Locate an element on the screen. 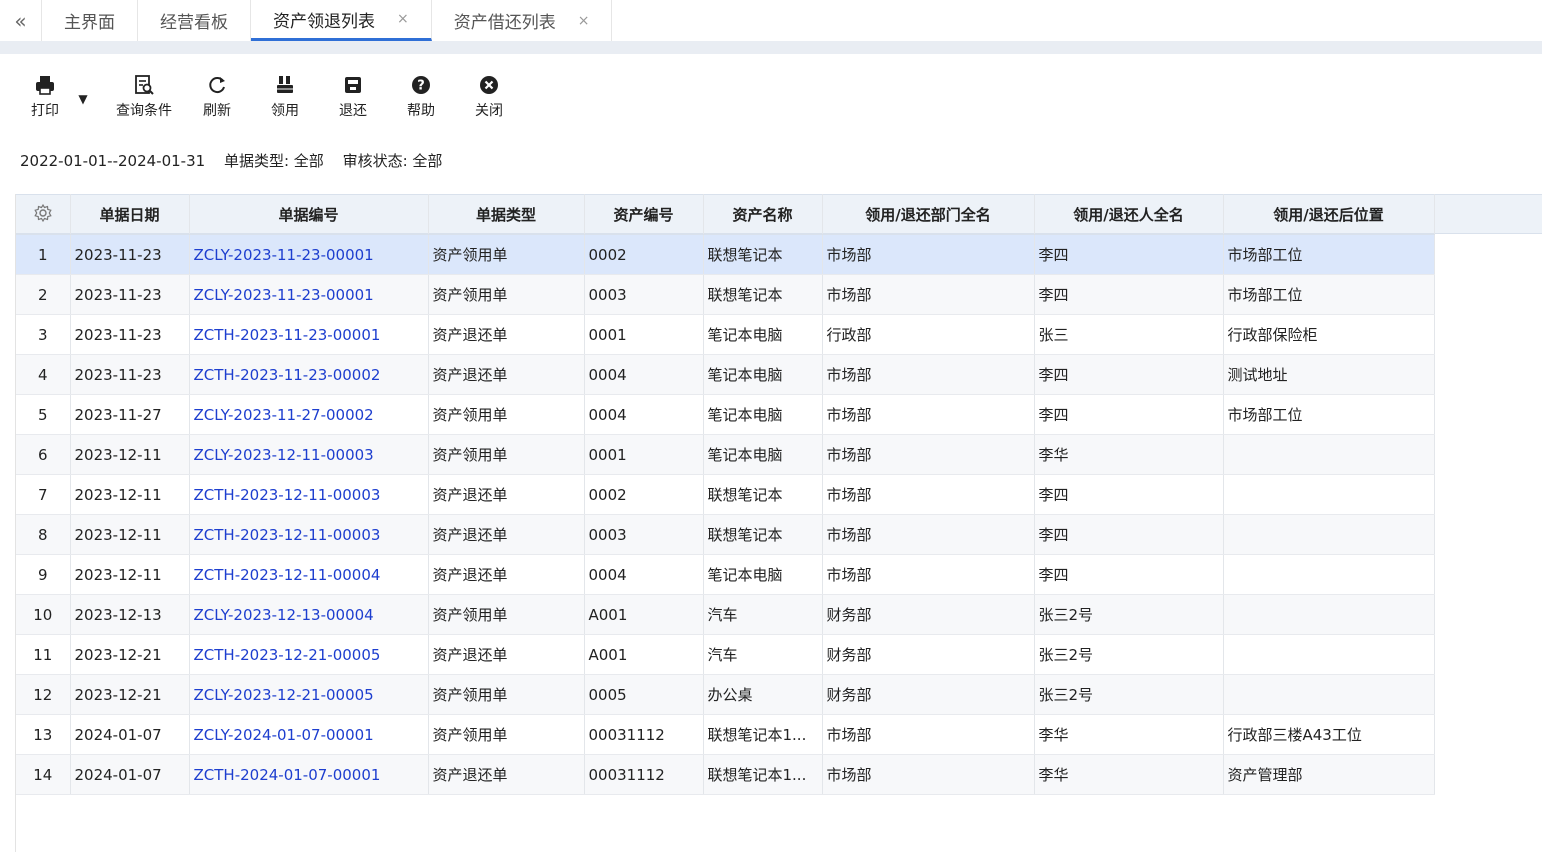  filter-summary: 2022-01-01--2024-01-31 单据类型: 全部 审核状态: 全部 is located at coordinates (238, 160).